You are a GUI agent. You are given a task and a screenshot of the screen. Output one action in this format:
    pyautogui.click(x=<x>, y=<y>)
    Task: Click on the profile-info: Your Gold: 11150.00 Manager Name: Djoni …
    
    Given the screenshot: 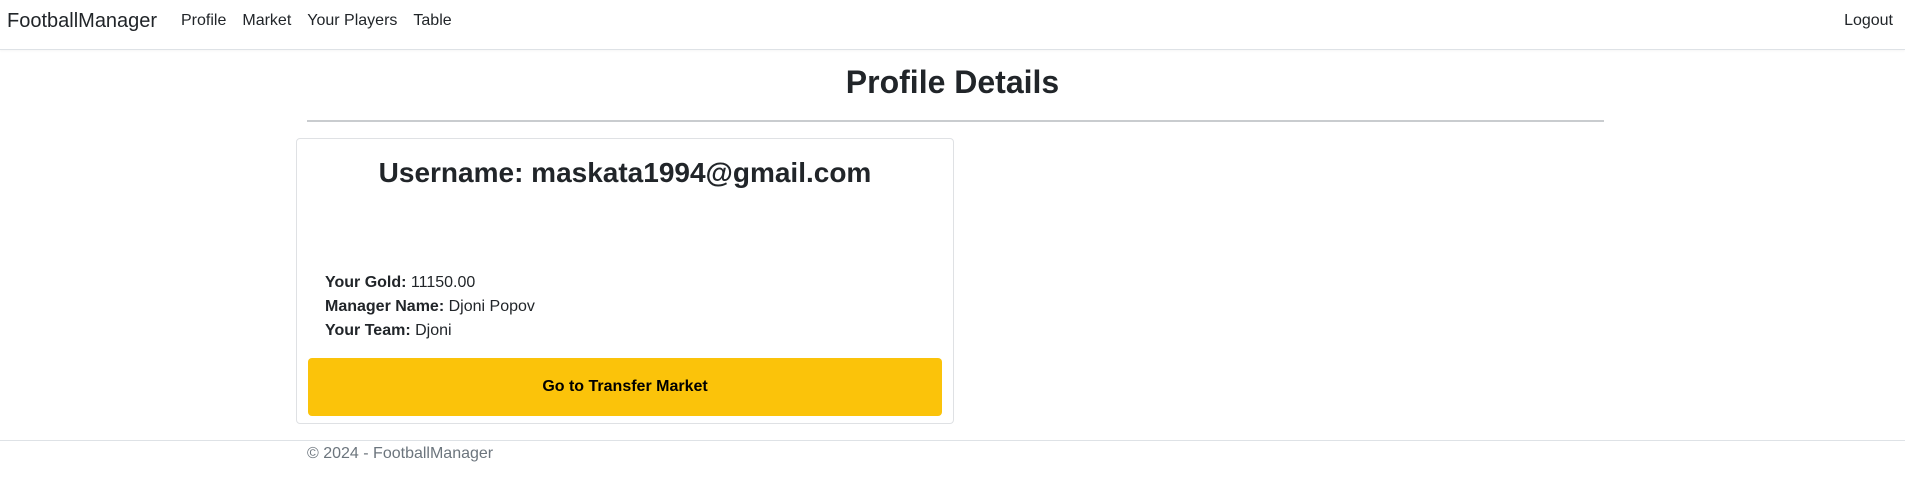 What is the action you would take?
    pyautogui.click(x=430, y=307)
    